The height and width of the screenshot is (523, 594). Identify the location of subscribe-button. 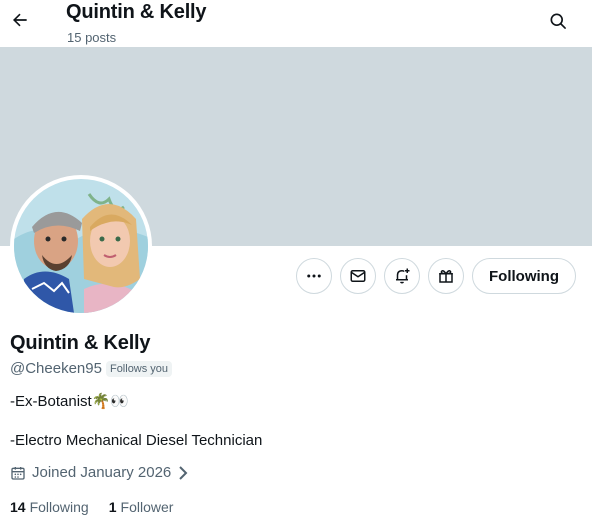
(446, 276).